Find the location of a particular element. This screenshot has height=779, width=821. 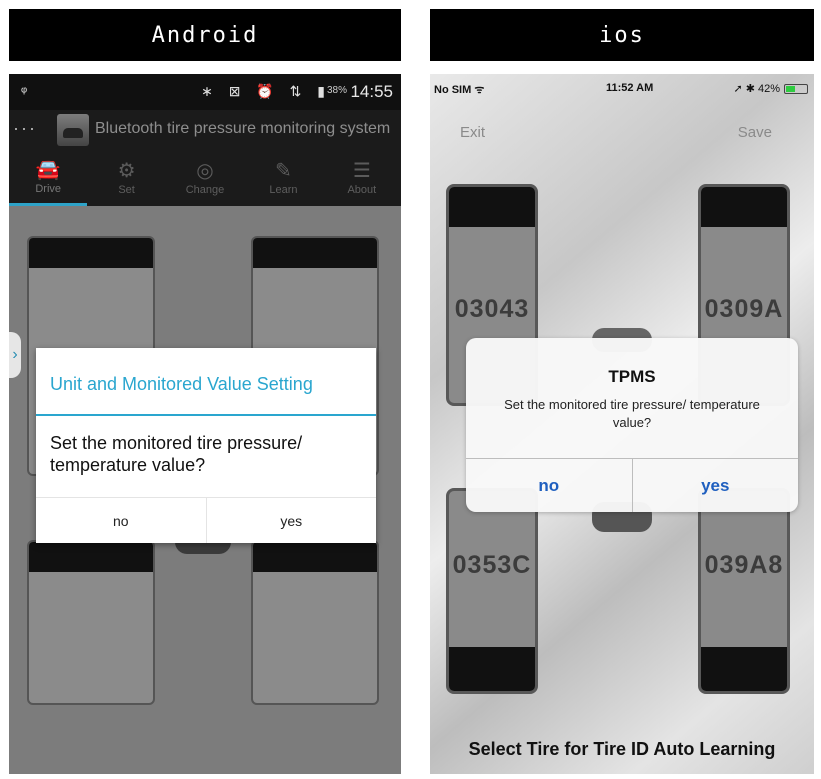

ios-status-bar: No SIM ᯤ 11:52 AM ➚ ✱ 42% is located at coordinates (622, 89).